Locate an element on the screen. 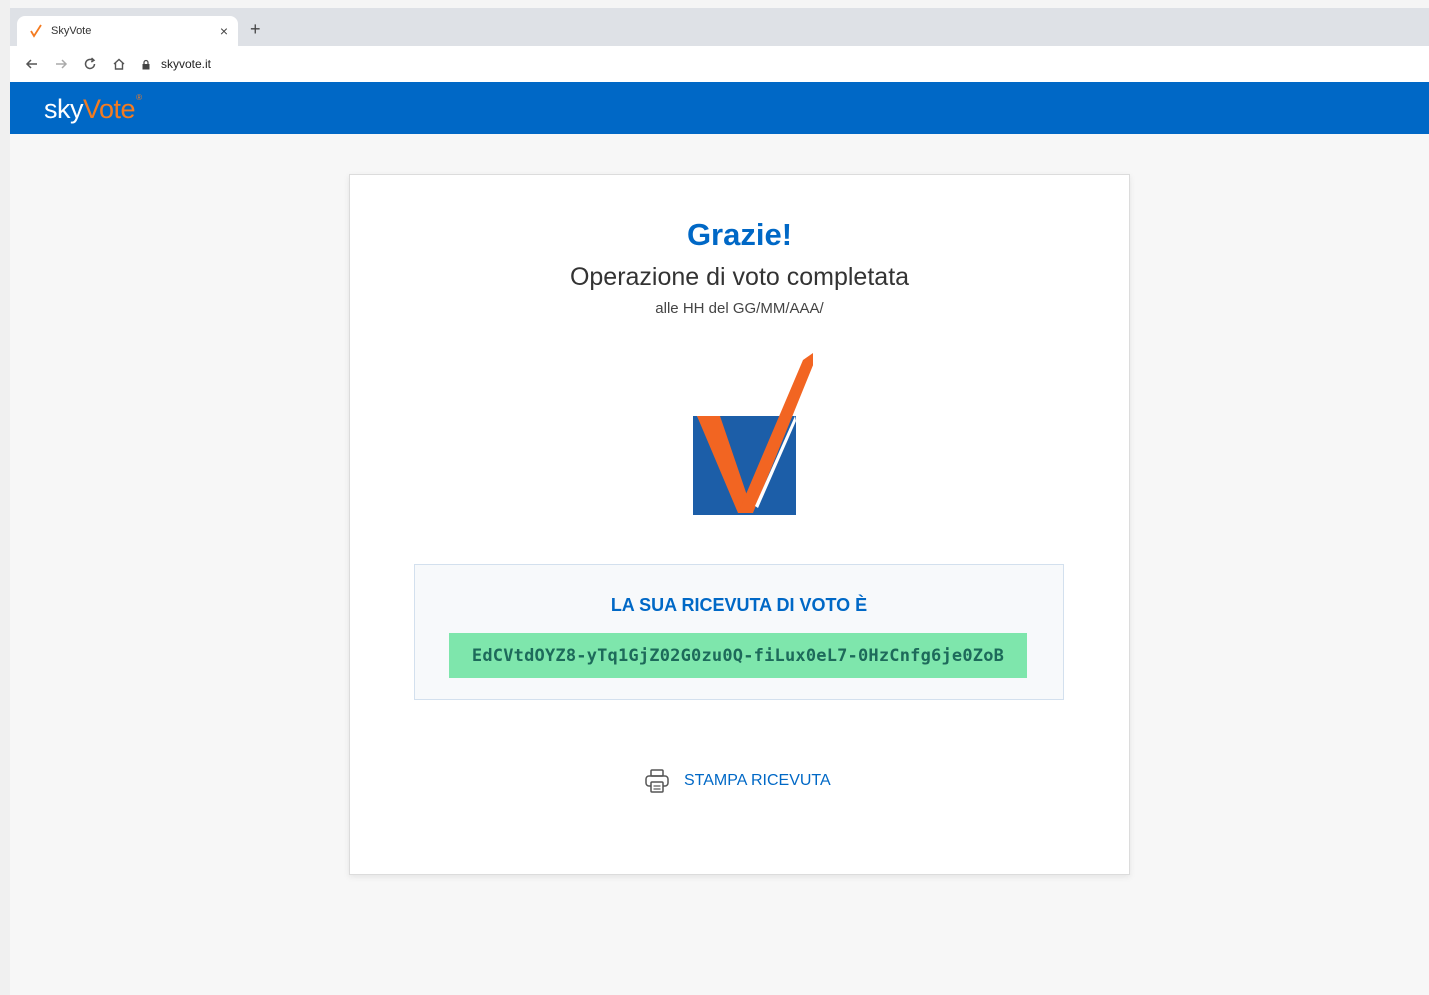  tab-title: SkyVote is located at coordinates (71, 31).